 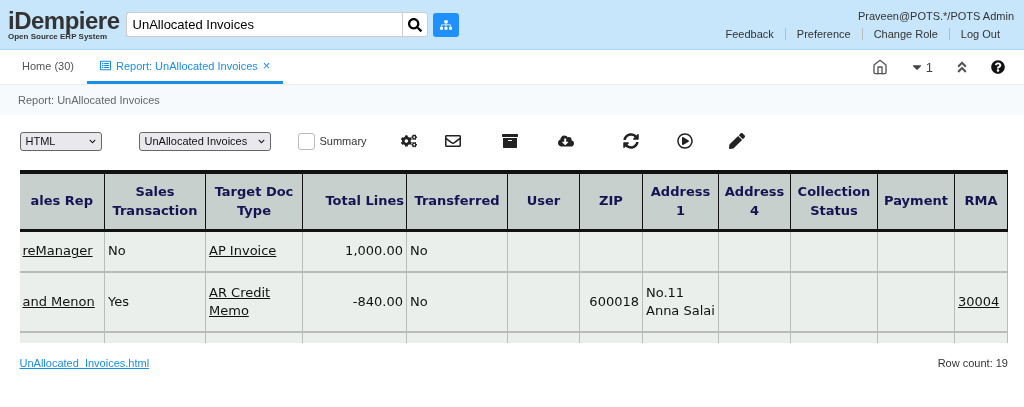 I want to click on header-link: Preference, so click(x=823, y=33).